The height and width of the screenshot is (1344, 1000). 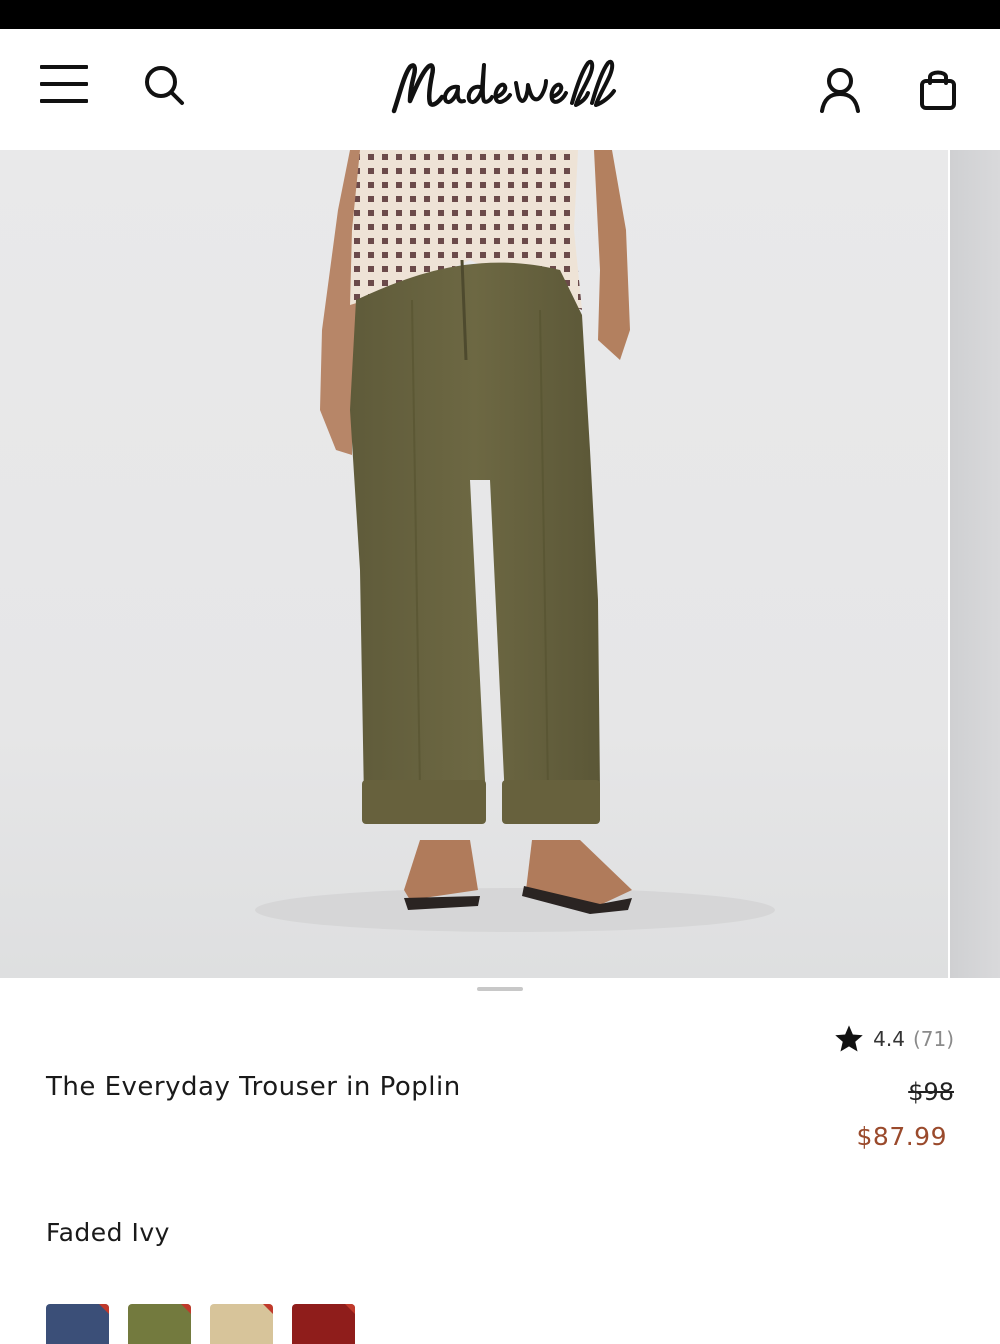 What do you see at coordinates (933, 1039) in the screenshot?
I see `review-count: (71)` at bounding box center [933, 1039].